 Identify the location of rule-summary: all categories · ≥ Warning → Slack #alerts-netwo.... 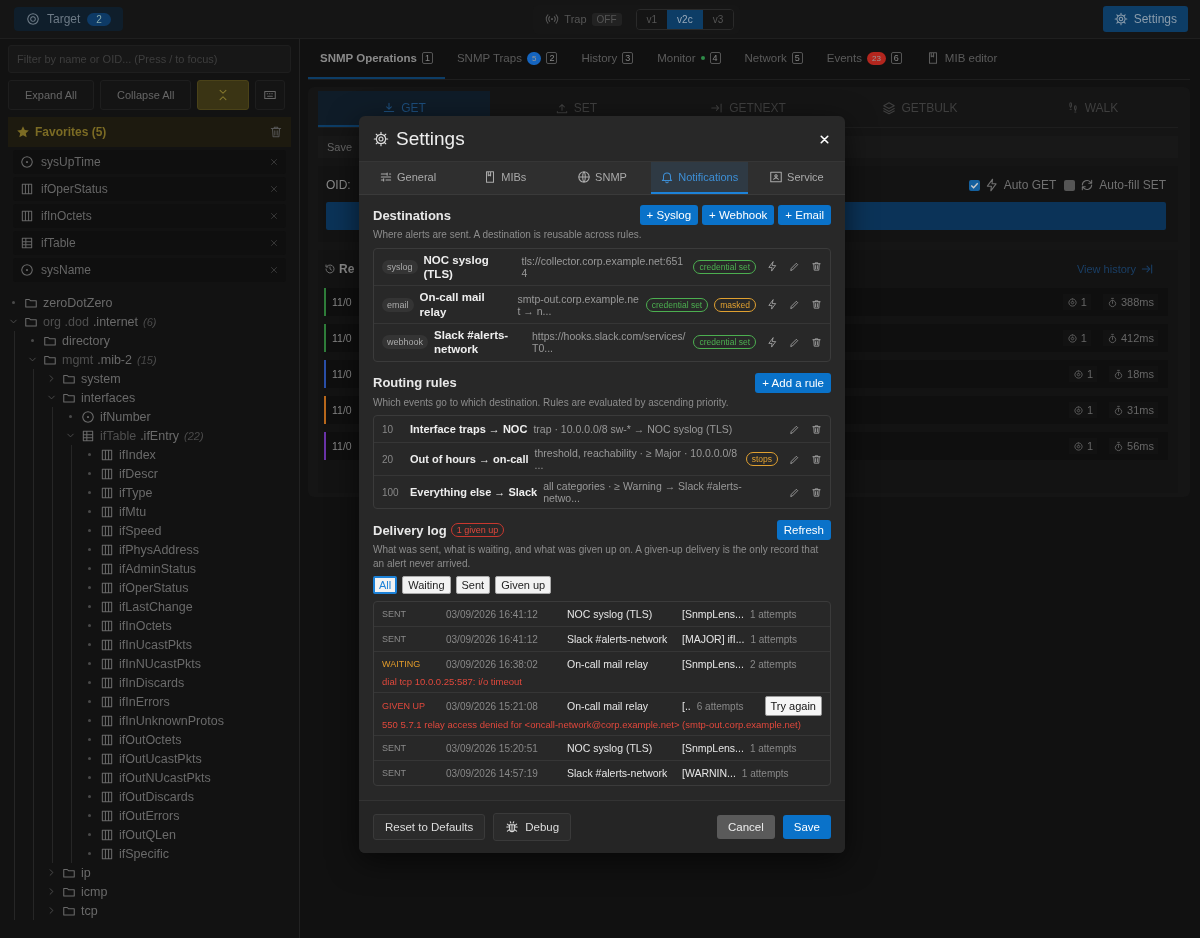
(643, 492).